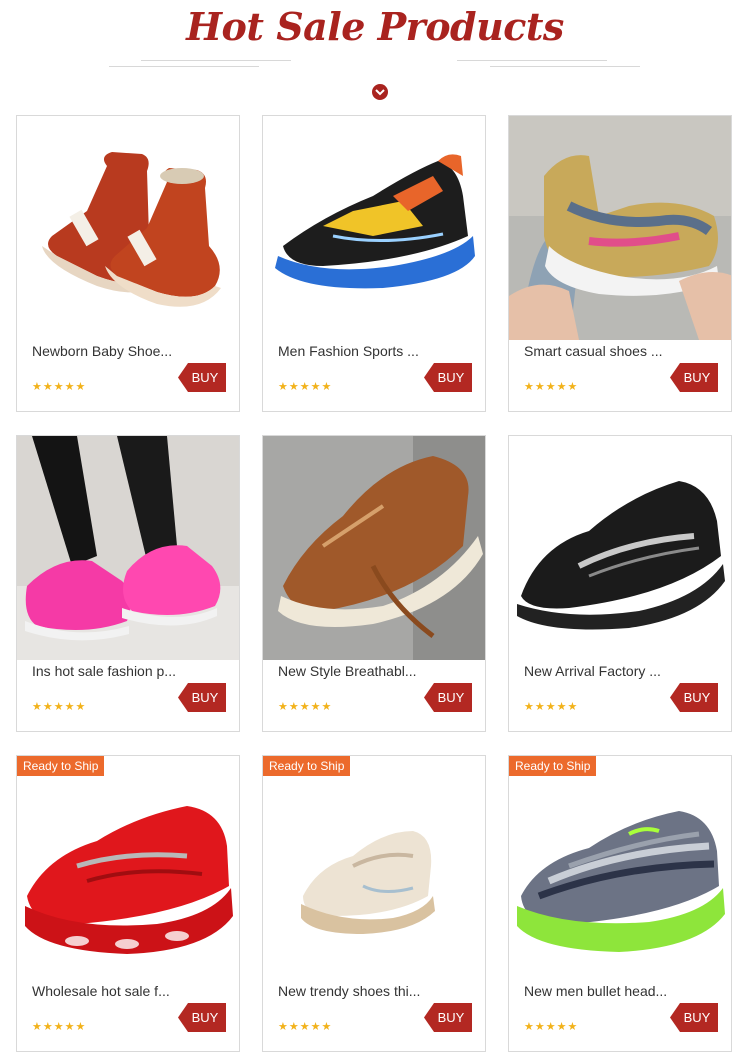 The image size is (750, 1055). I want to click on section-header: Hot Sale Products, so click(375, 55).